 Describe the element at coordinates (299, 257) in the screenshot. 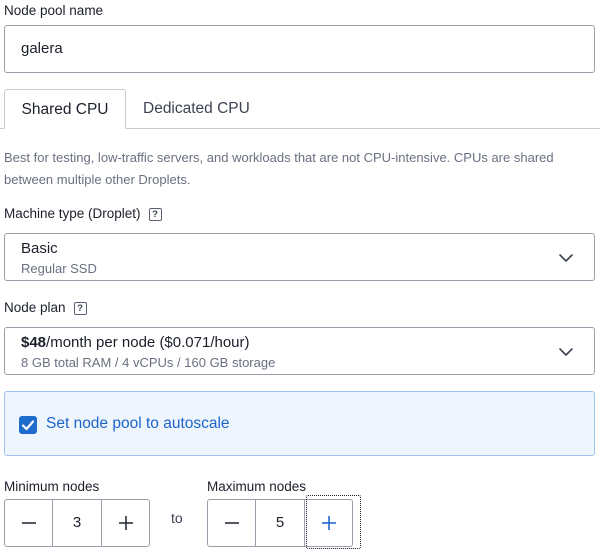

I see `machine-type-select: Basic Regular SSD` at that location.